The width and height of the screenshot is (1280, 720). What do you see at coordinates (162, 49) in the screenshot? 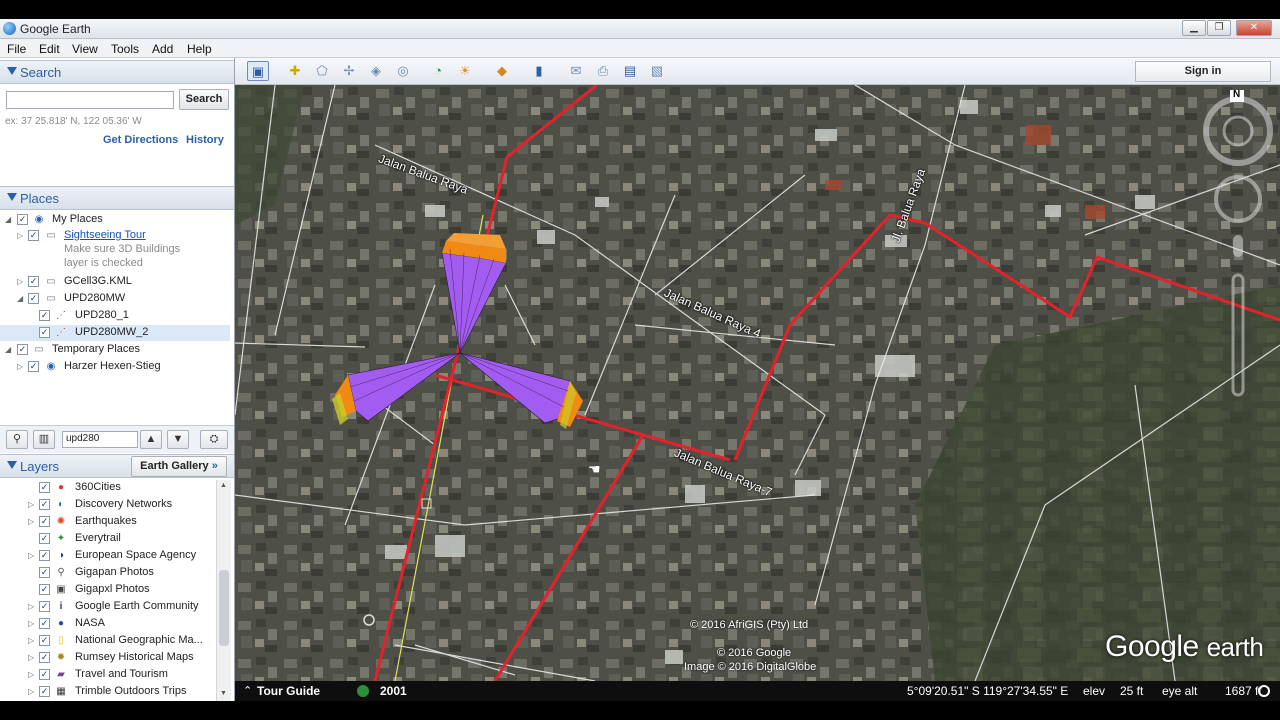
I see `menu-add: Add` at bounding box center [162, 49].